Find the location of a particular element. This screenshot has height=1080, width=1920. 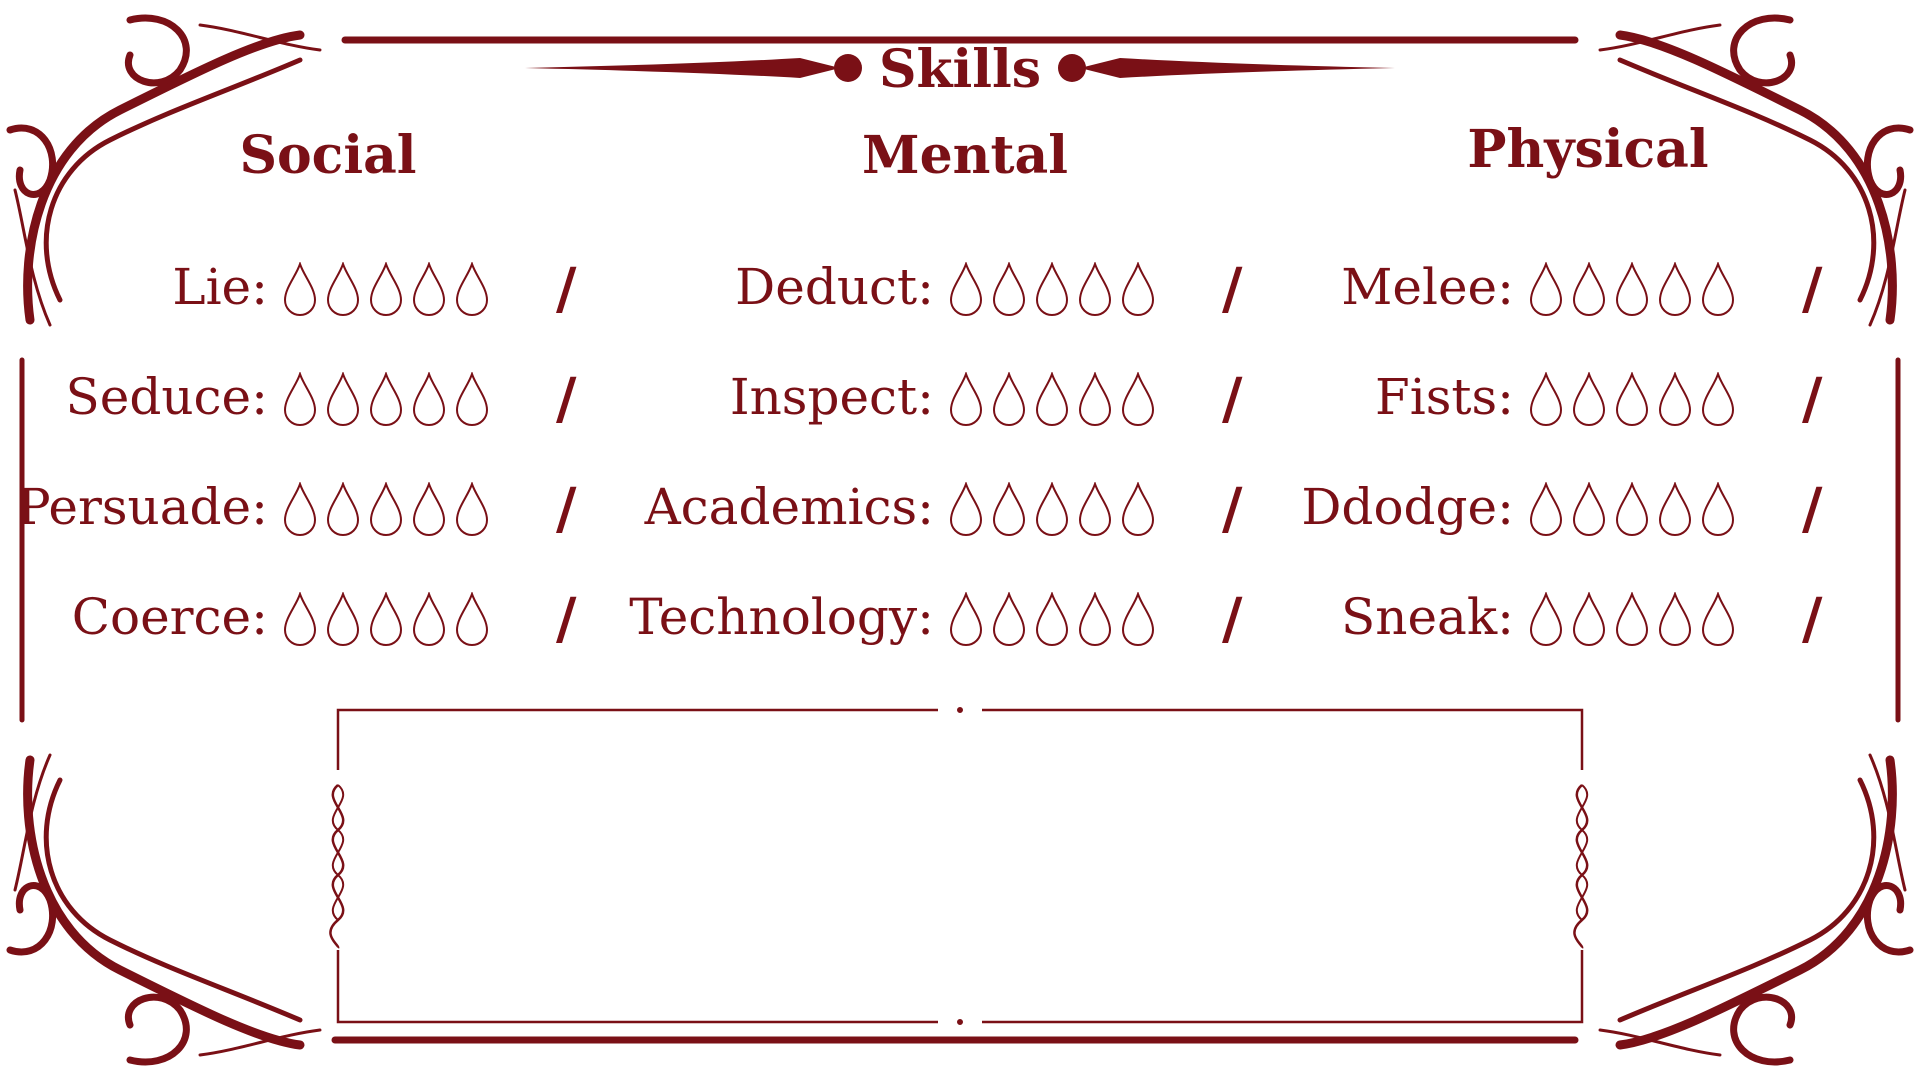

skill-row: Inspect: is located at coordinates (767, 397).